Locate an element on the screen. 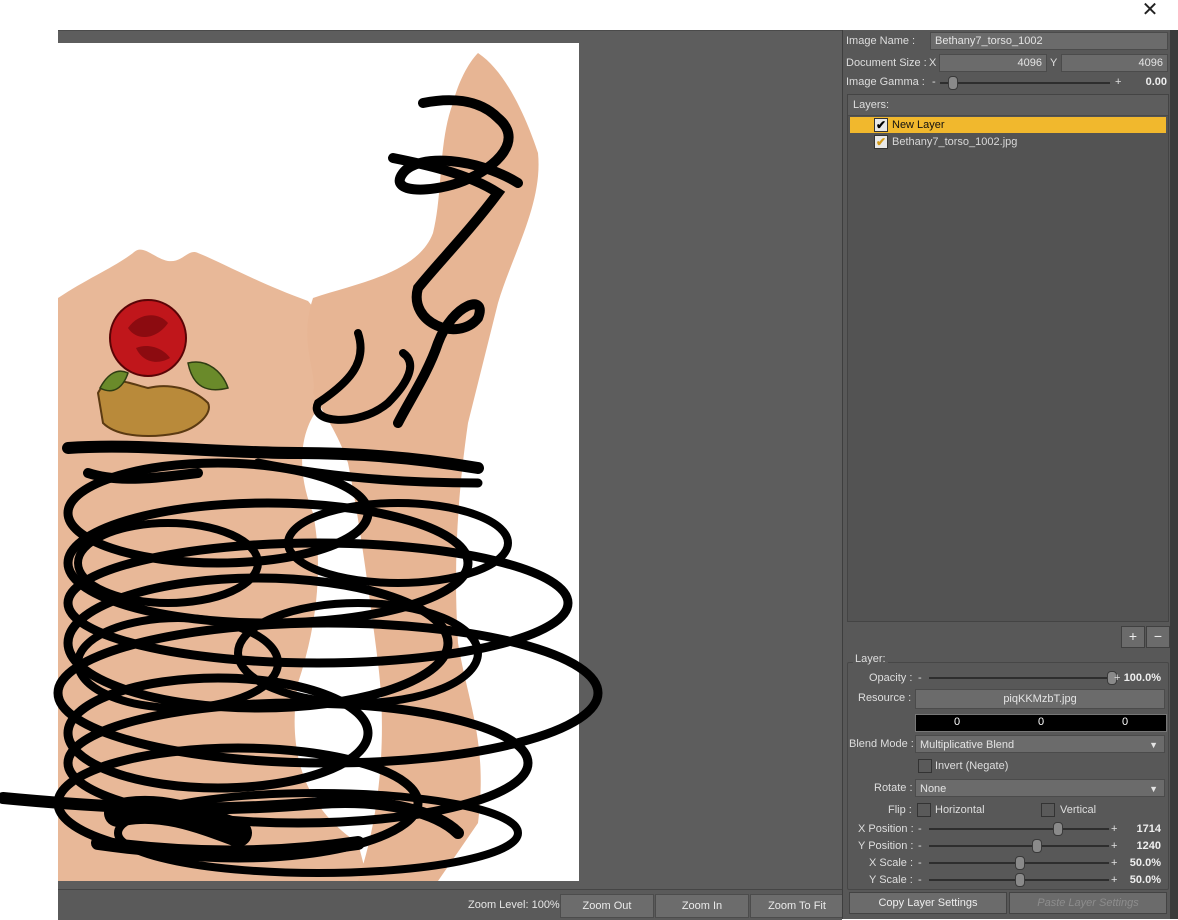 Image resolution: width=1178 pixels, height=920 pixels. x-position-label: X Position : is located at coordinates (886, 829).